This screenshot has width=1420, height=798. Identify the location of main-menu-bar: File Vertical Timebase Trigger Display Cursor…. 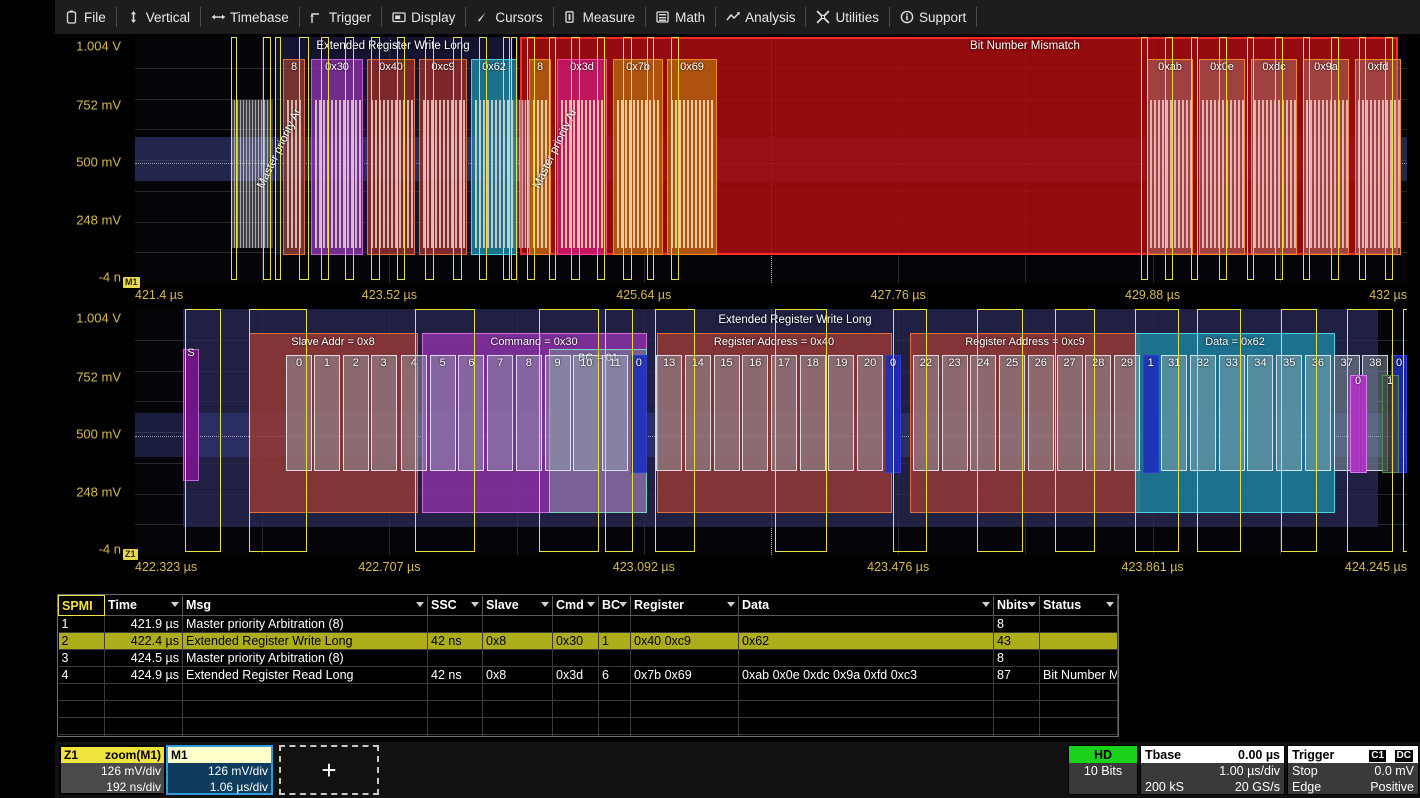
(737, 17).